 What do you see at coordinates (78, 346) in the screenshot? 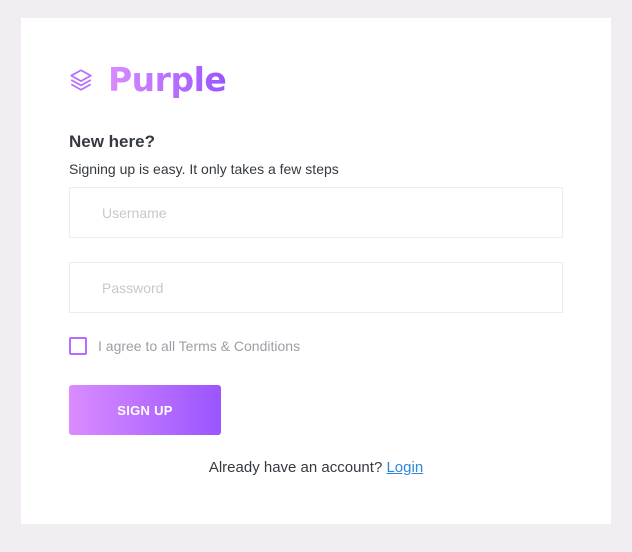
I see `terms-checkbox` at bounding box center [78, 346].